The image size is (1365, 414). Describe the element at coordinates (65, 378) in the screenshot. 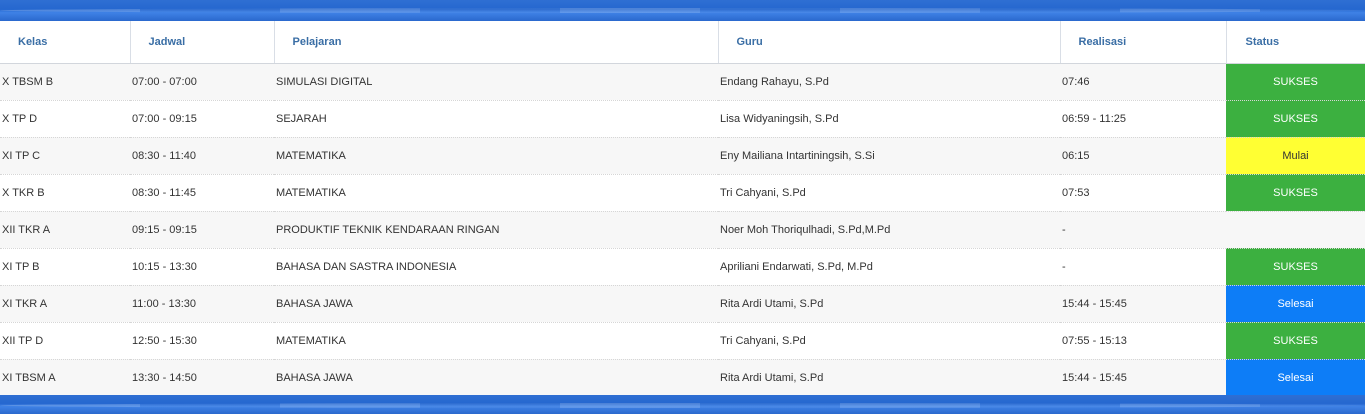

I see `cell-kelas: XI TBSM A` at that location.